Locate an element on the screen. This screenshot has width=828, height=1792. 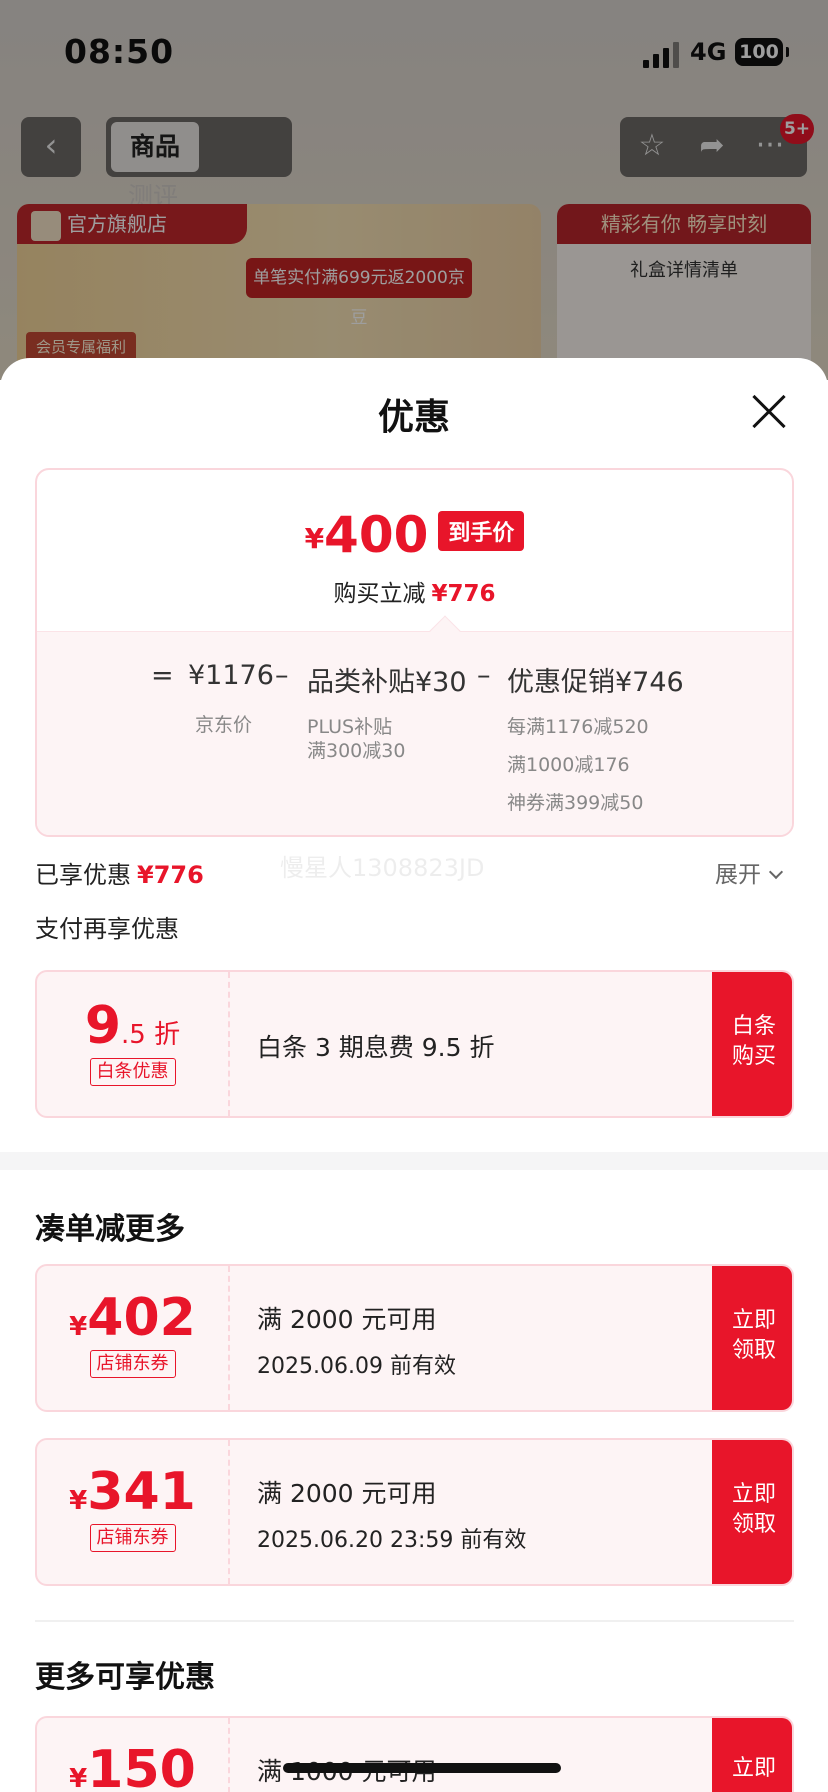
baitiao-tag: 白条优惠 is located at coordinates (132, 1072).